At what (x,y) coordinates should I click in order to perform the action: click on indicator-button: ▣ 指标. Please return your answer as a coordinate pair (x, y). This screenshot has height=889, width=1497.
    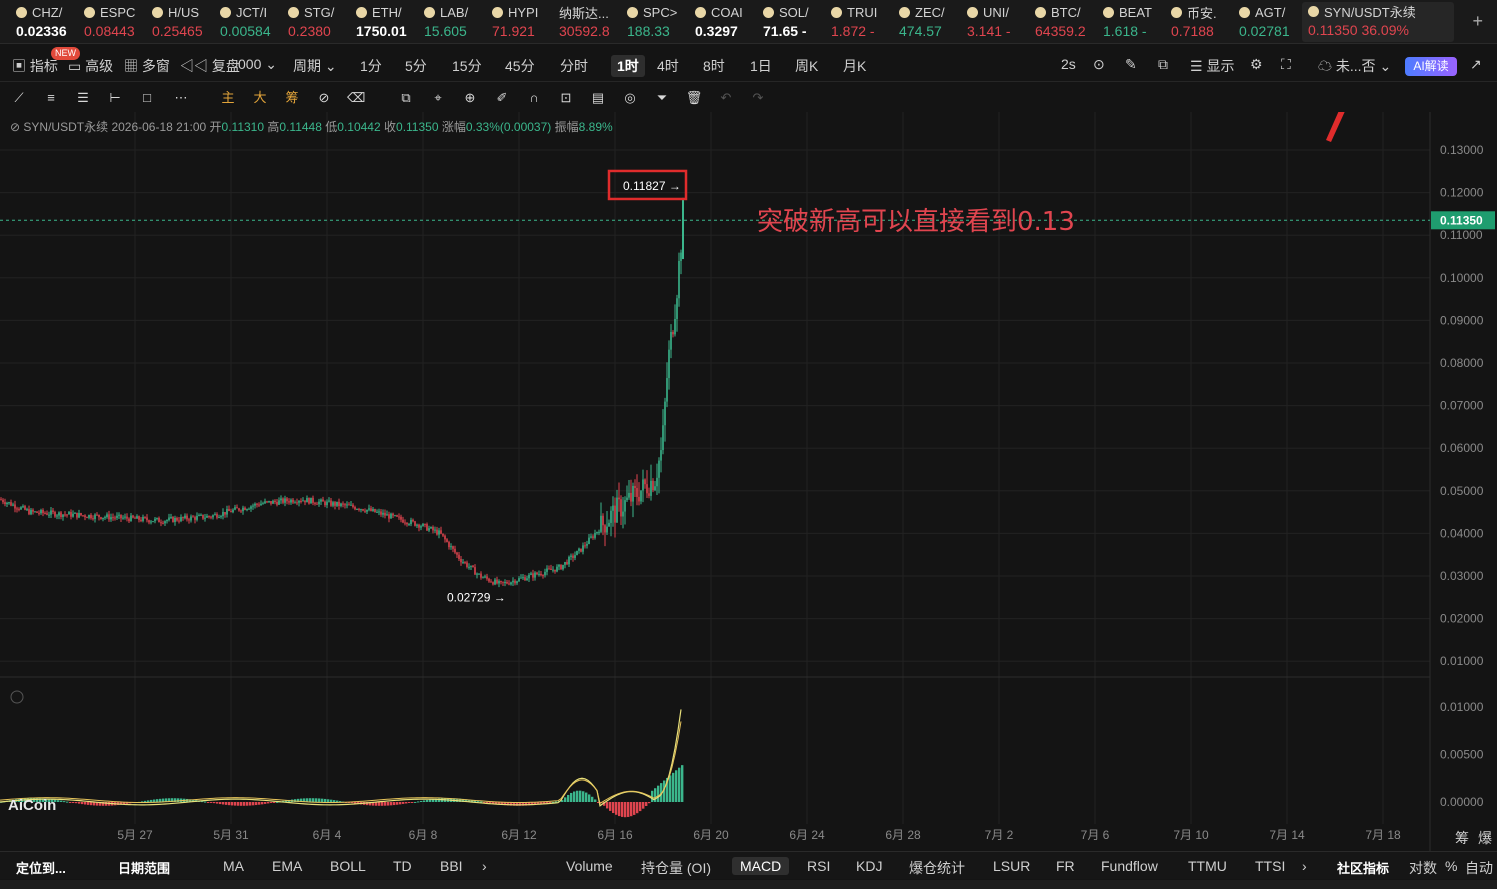
    Looking at the image, I should click on (35, 66).